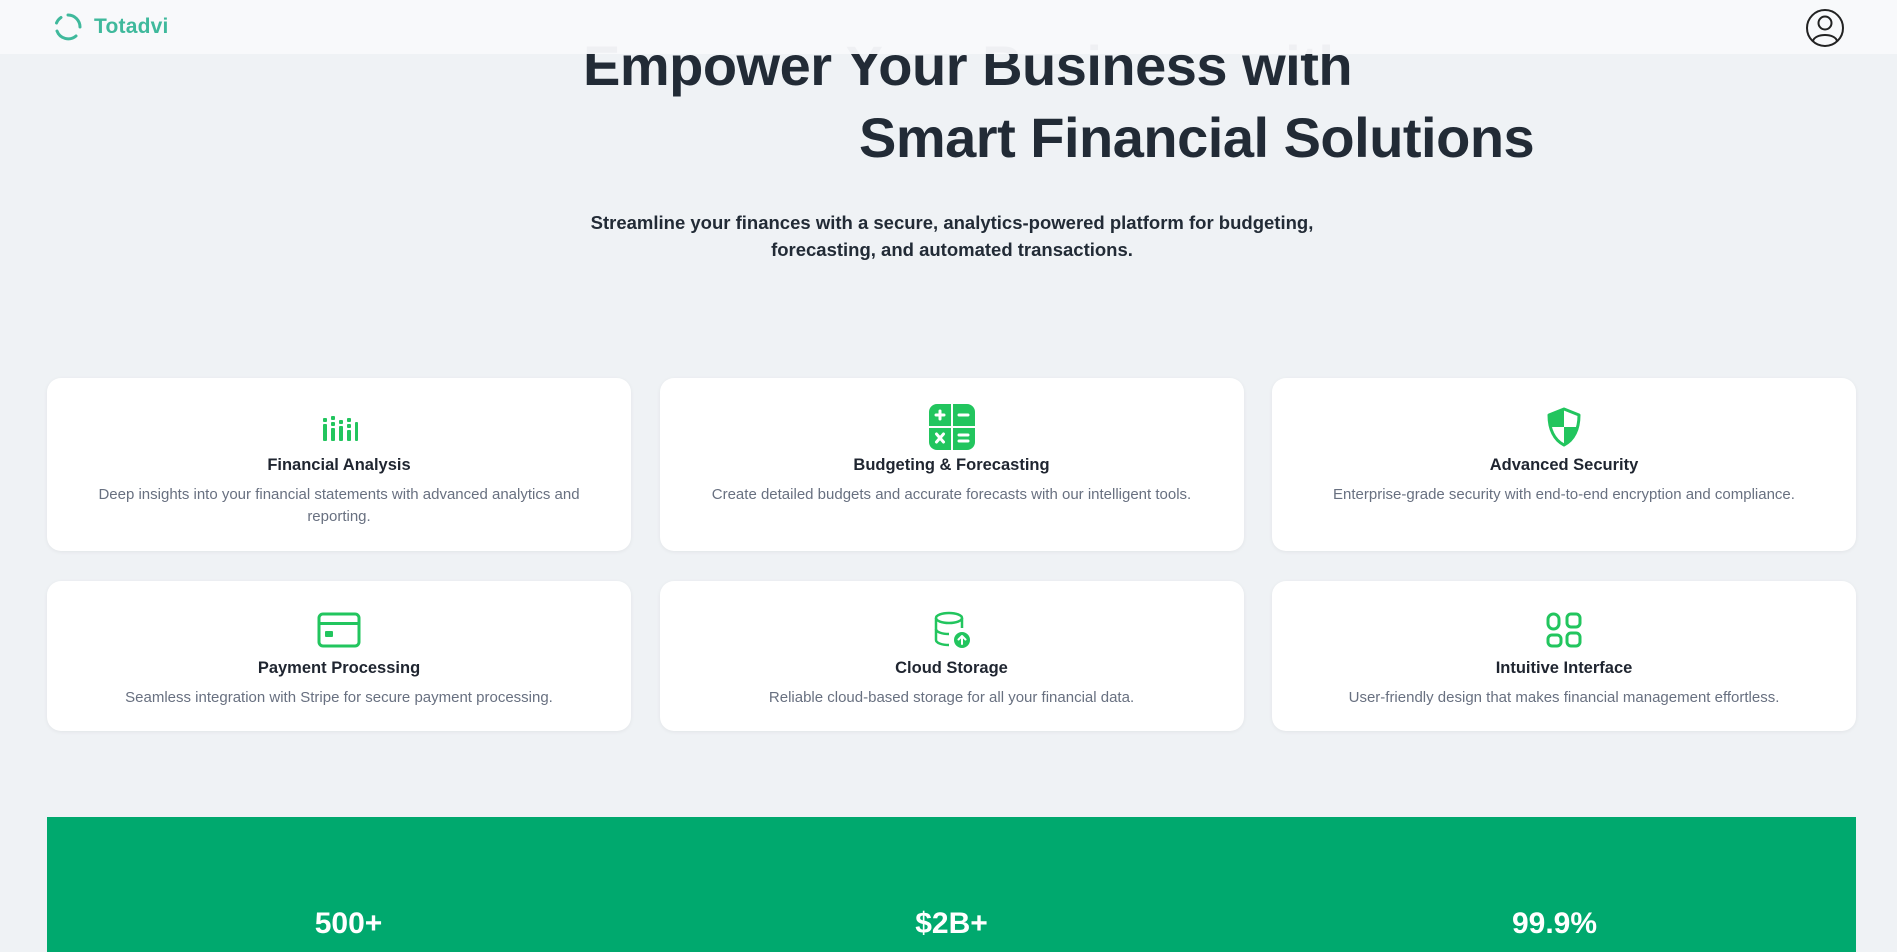 The image size is (1897, 952). I want to click on stat-item: 99.9%, so click(1554, 884).